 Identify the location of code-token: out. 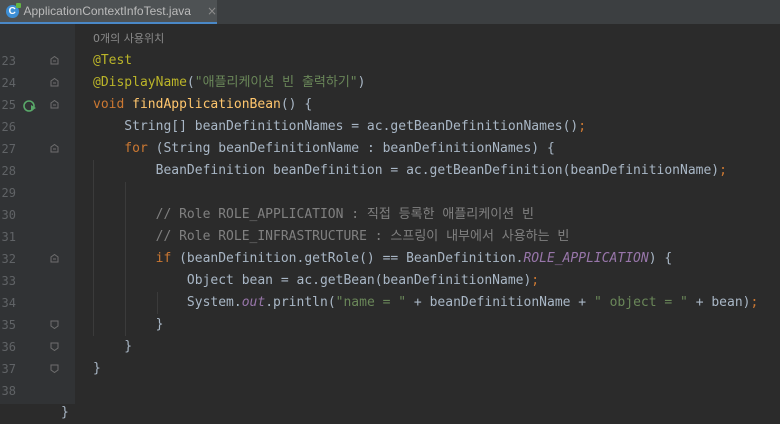
(253, 302).